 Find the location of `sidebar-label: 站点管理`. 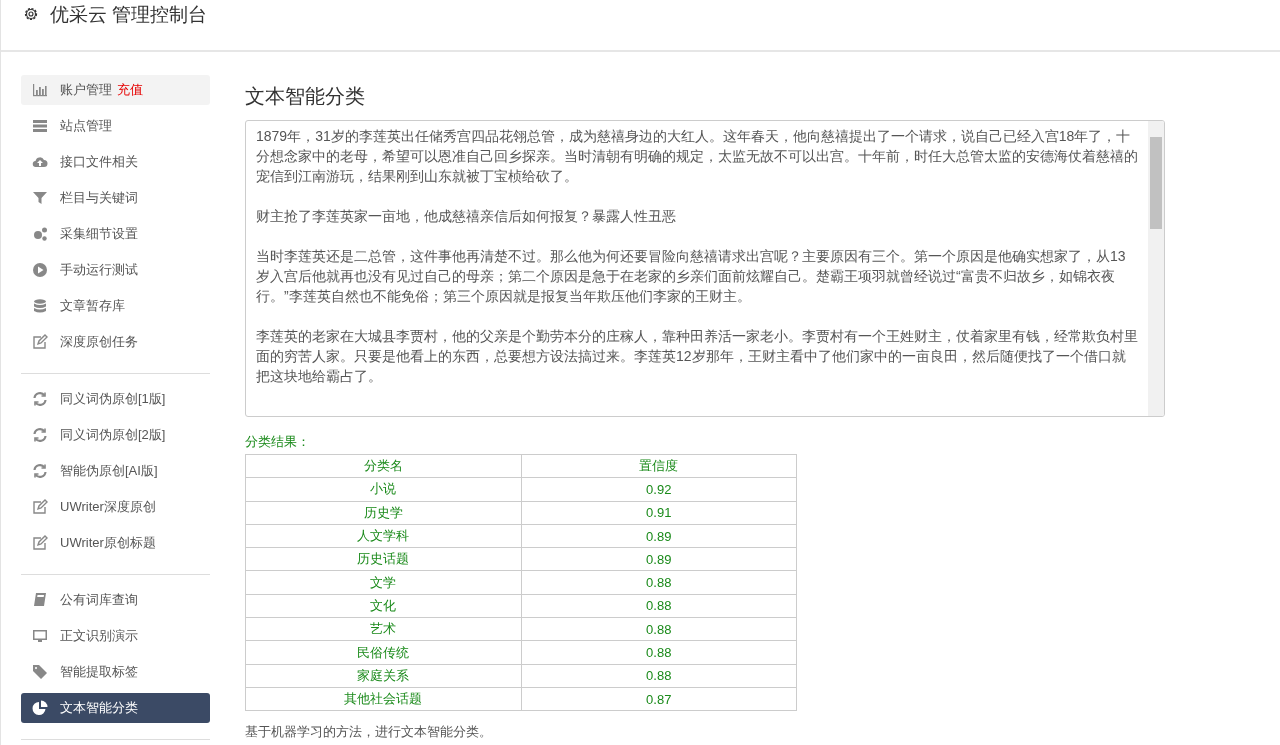

sidebar-label: 站点管理 is located at coordinates (86, 126).